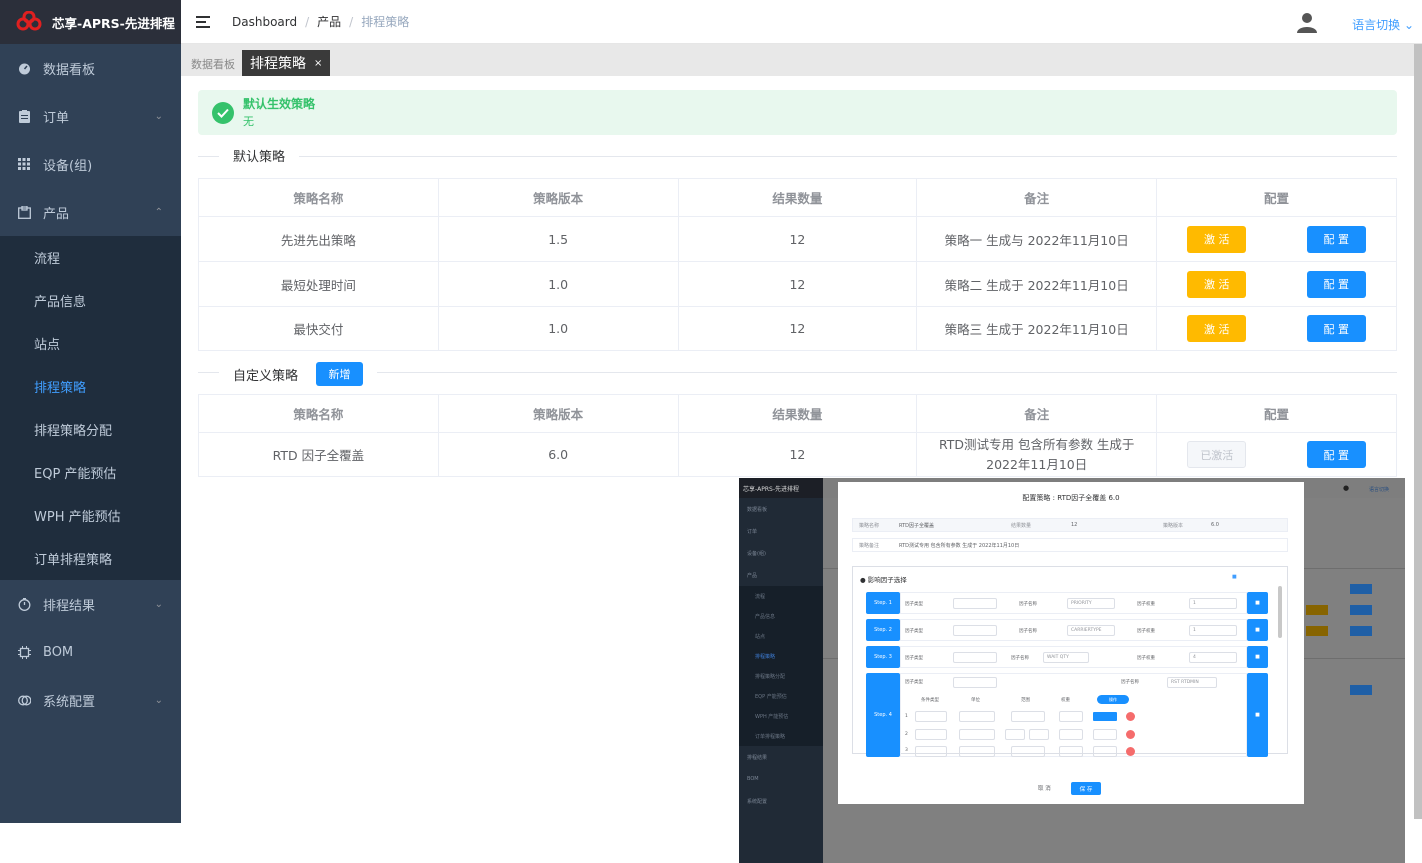  I want to click on breadcrumb-dashboard: Dashboard, so click(264, 22).